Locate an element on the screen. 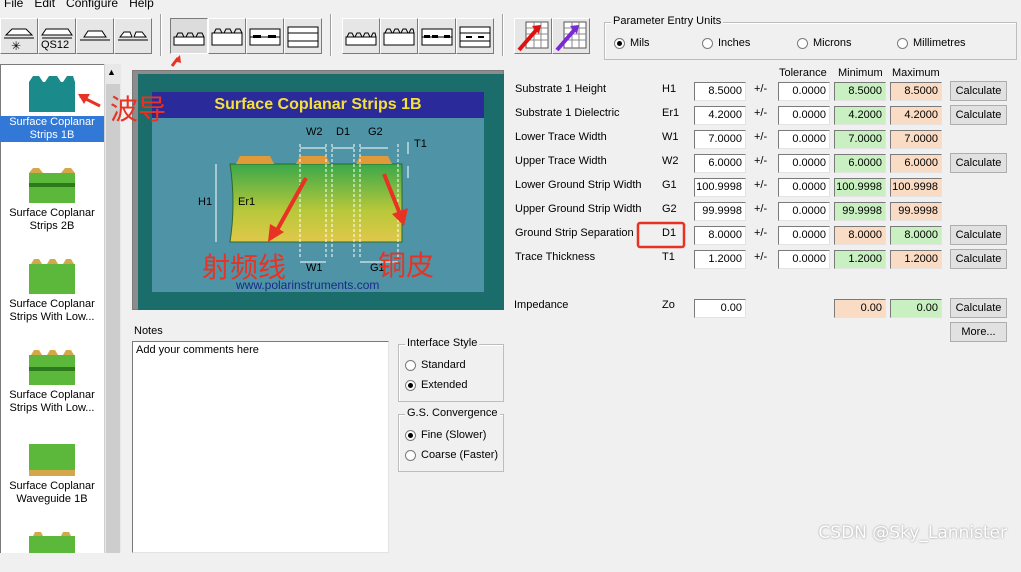  gs-fine-label: Fine (Slower) is located at coordinates (454, 435).